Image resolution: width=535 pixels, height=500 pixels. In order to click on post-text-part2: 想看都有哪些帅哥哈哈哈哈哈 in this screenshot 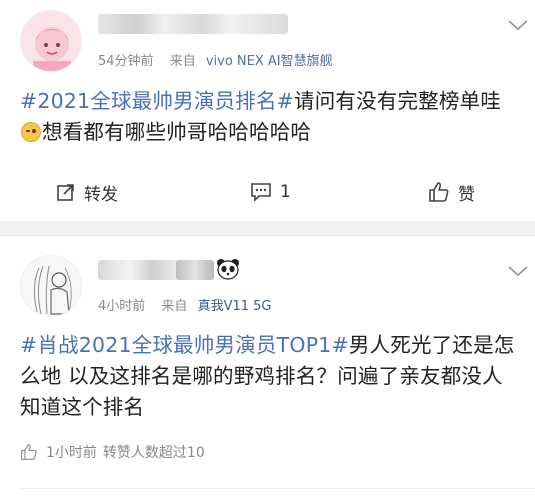, I will do `click(177, 132)`.